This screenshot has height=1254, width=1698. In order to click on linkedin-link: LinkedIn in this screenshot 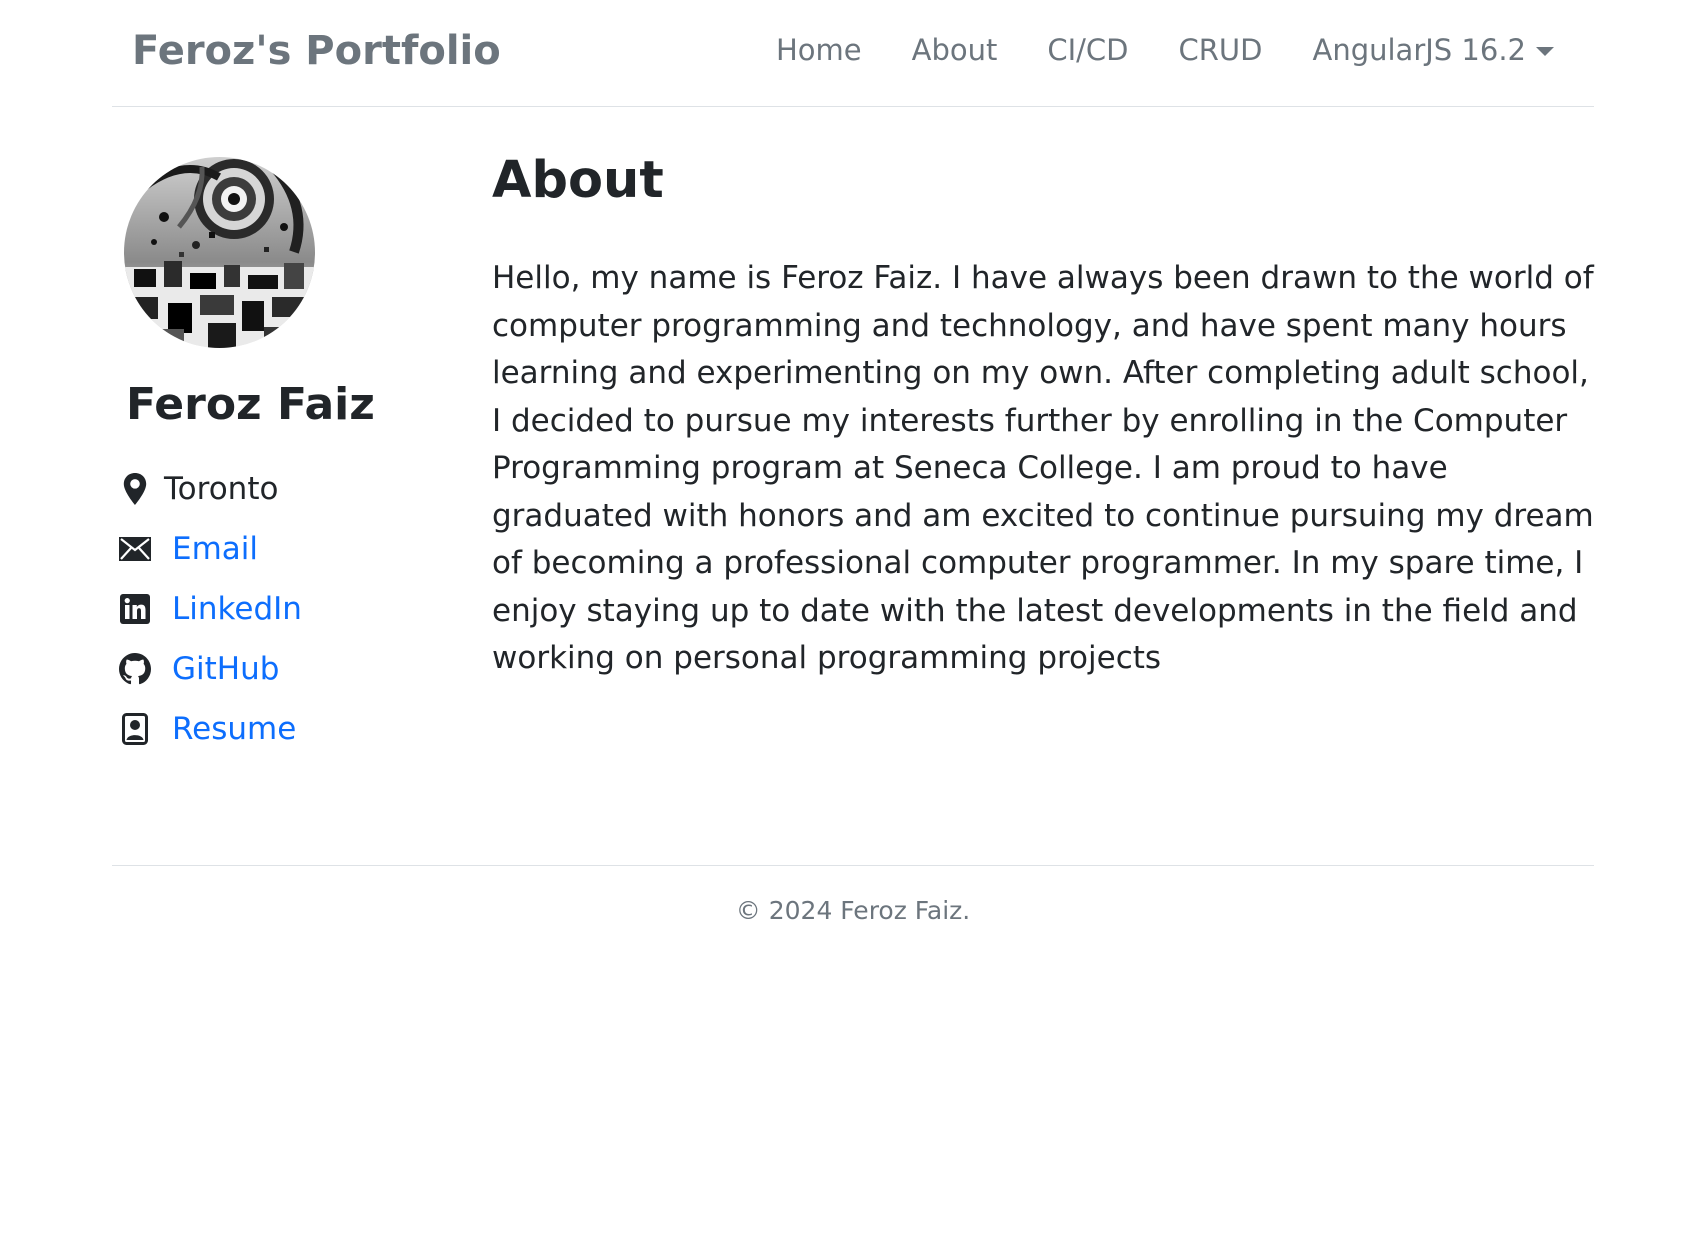, I will do `click(237, 609)`.